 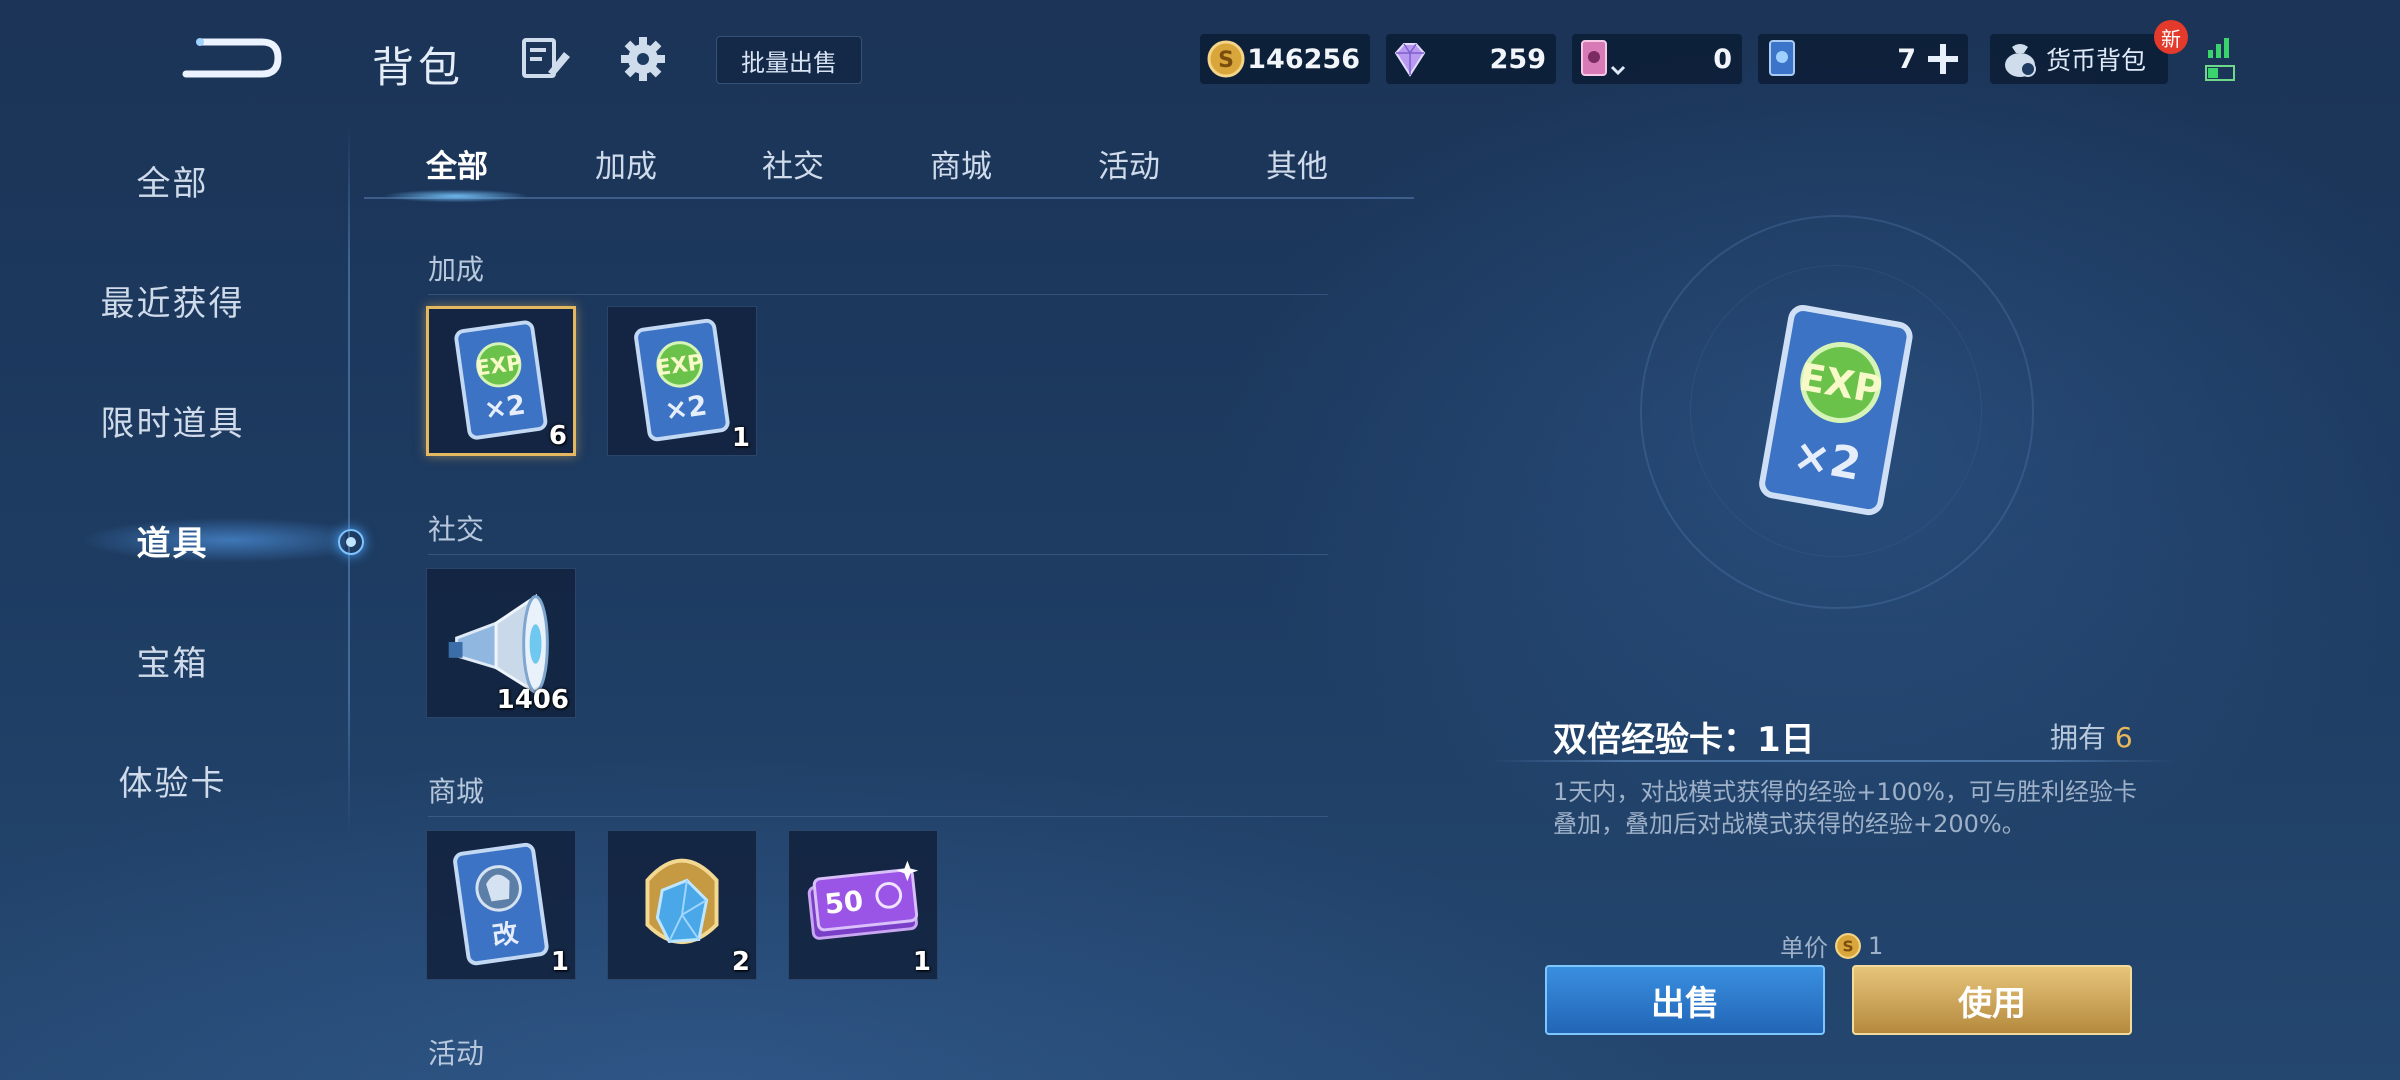 I want to click on item-detail-name: 双倍经验卡：1日, so click(x=1684, y=740).